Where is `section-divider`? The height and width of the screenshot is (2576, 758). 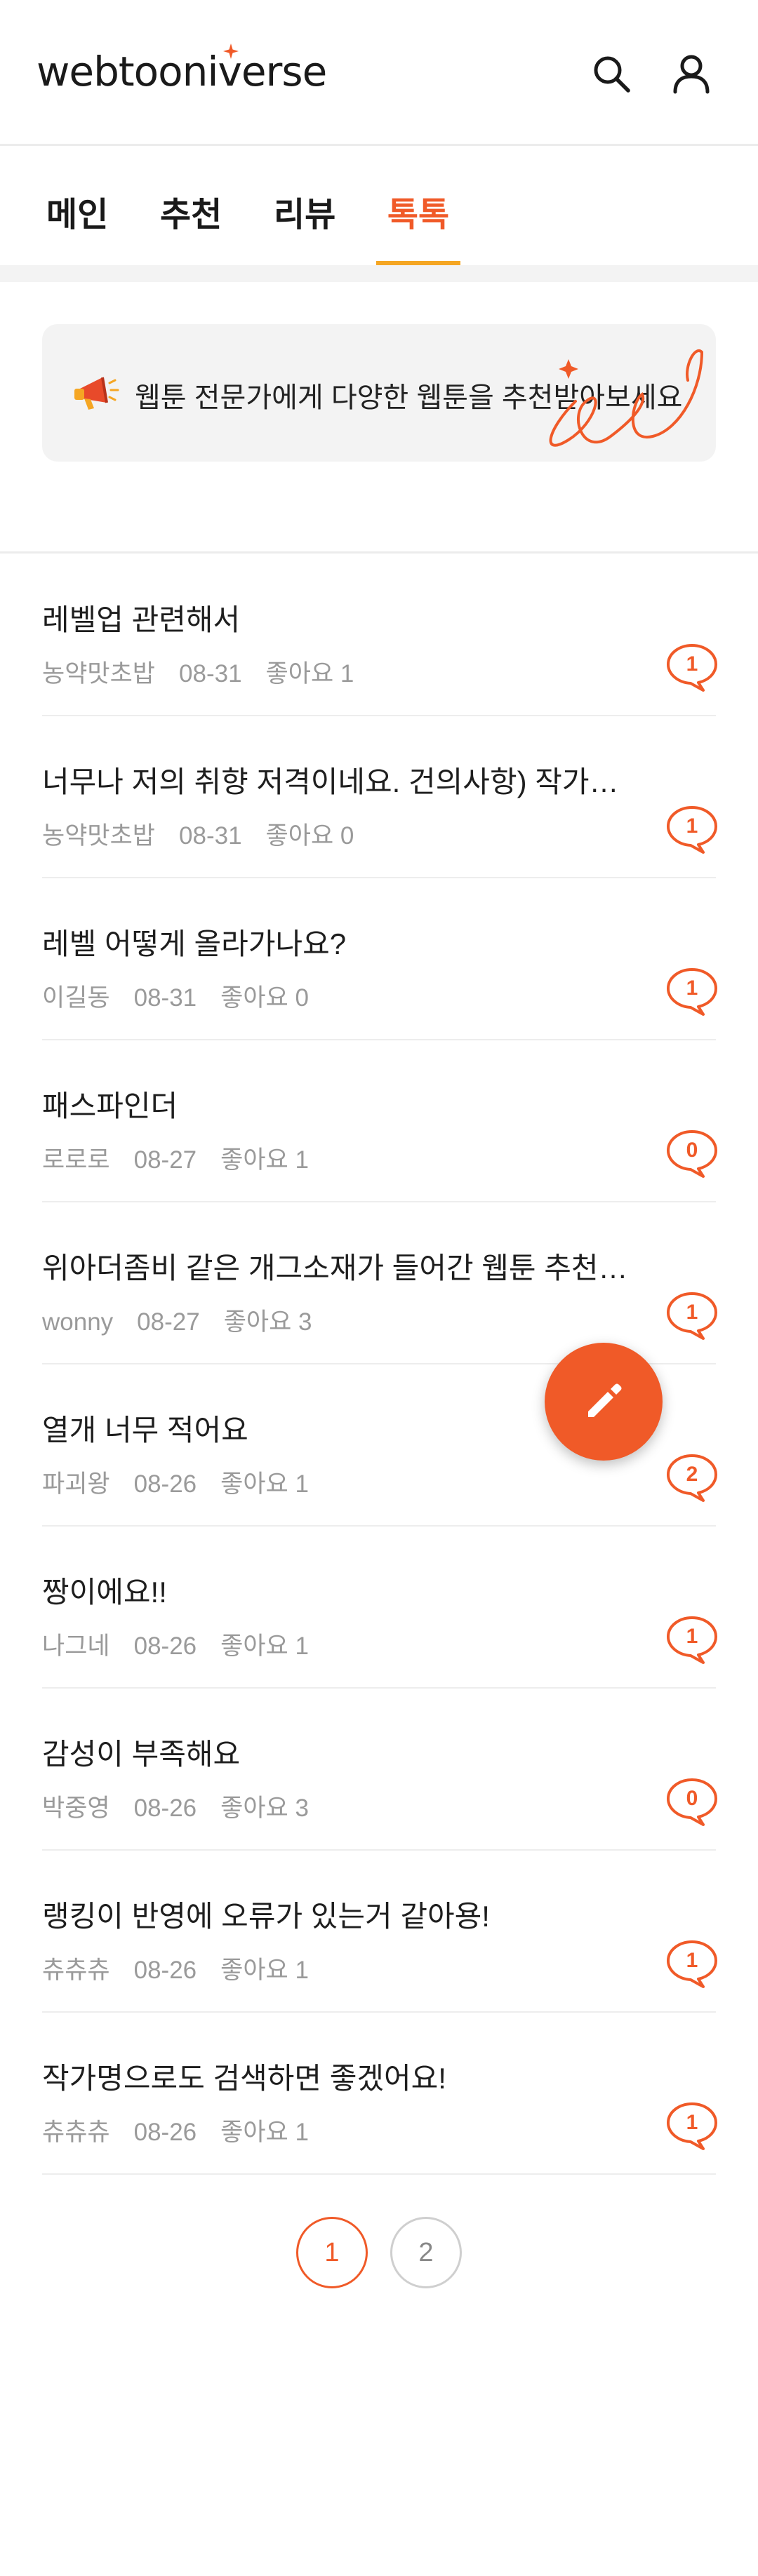
section-divider is located at coordinates (379, 552).